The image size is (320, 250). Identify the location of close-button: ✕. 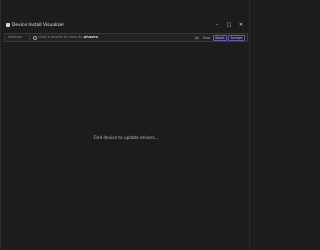
(241, 25).